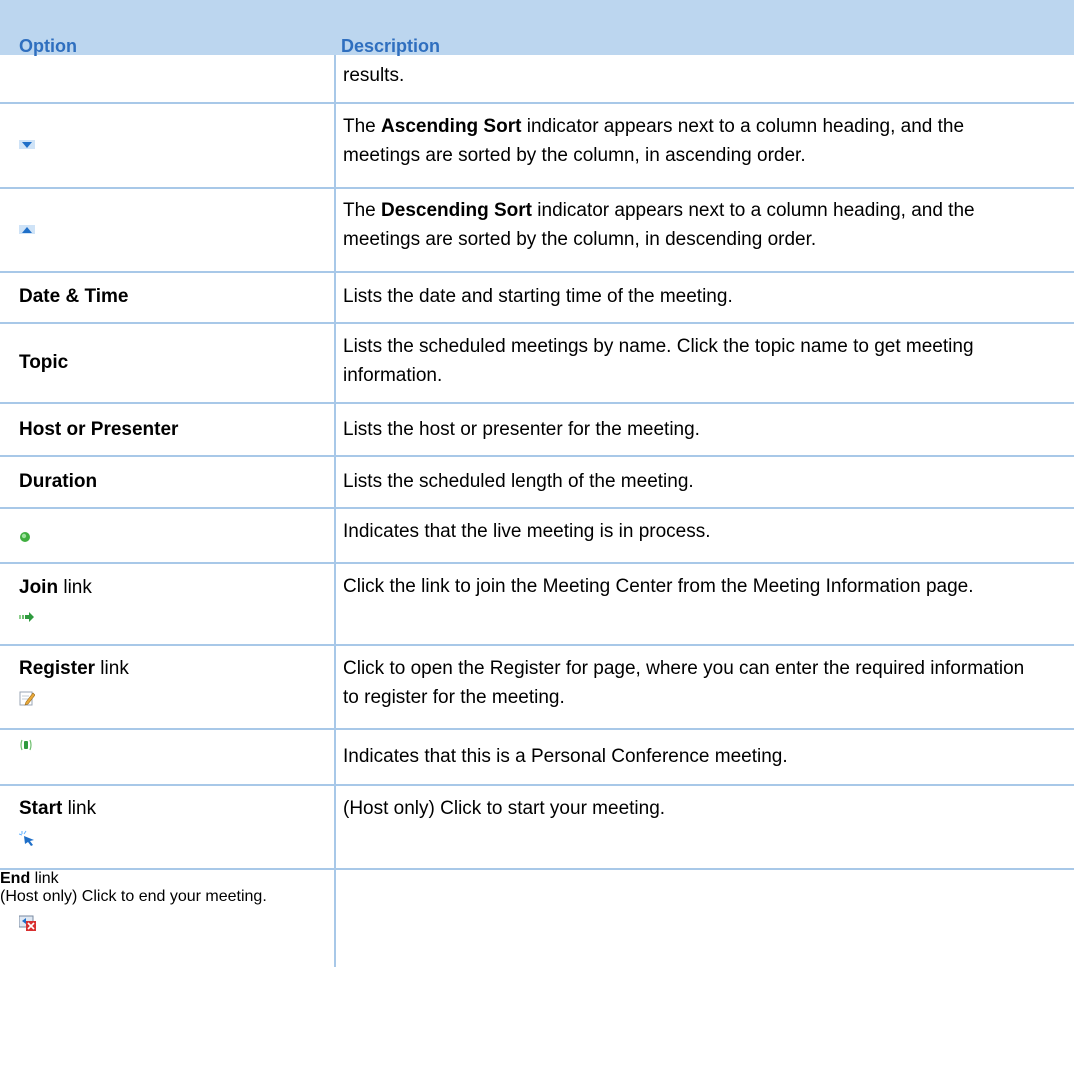 The height and width of the screenshot is (1082, 1074). Describe the element at coordinates (44, 362) in the screenshot. I see `row-option: Topic` at that location.